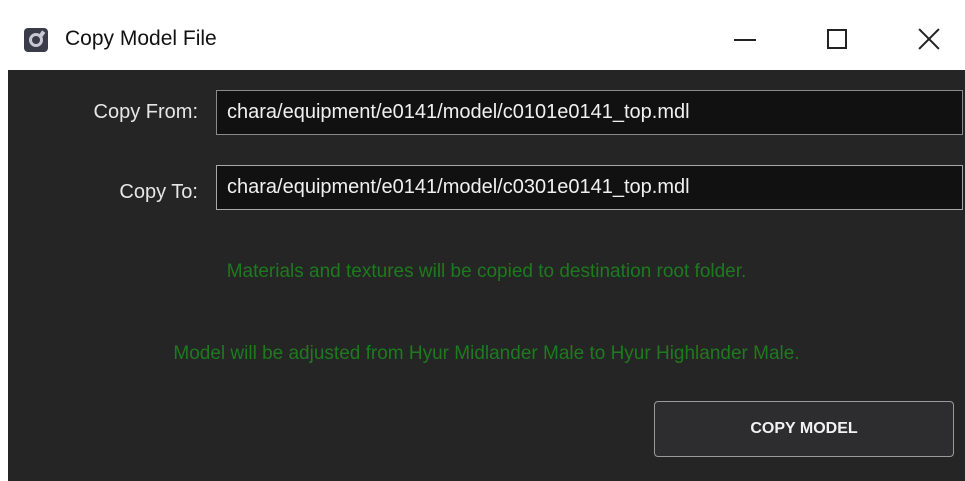 The height and width of the screenshot is (481, 965). I want to click on copy-from-input, so click(589, 112).